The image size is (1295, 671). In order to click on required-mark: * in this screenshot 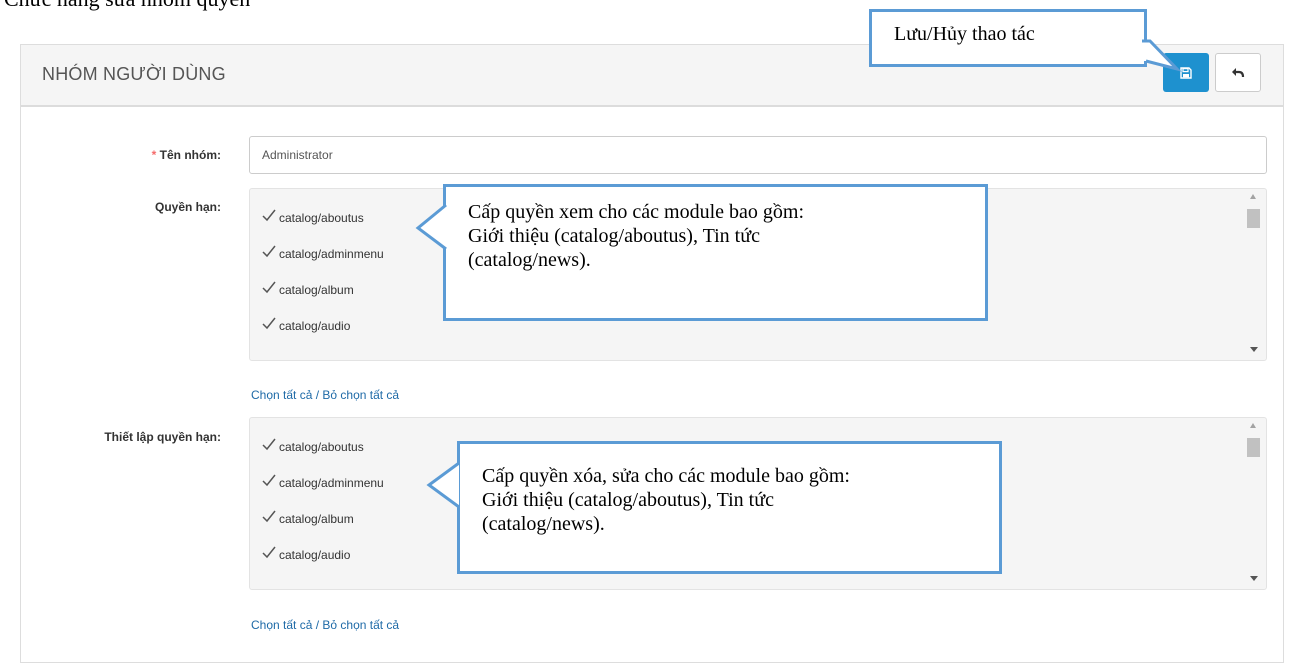, I will do `click(154, 155)`.